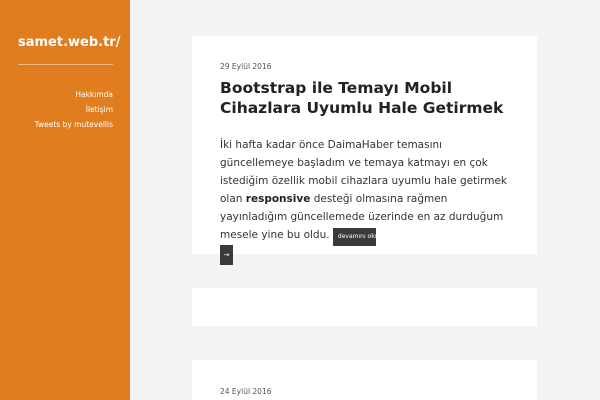 The height and width of the screenshot is (400, 600). I want to click on nav-item-iletisim: İletişim, so click(65, 109).